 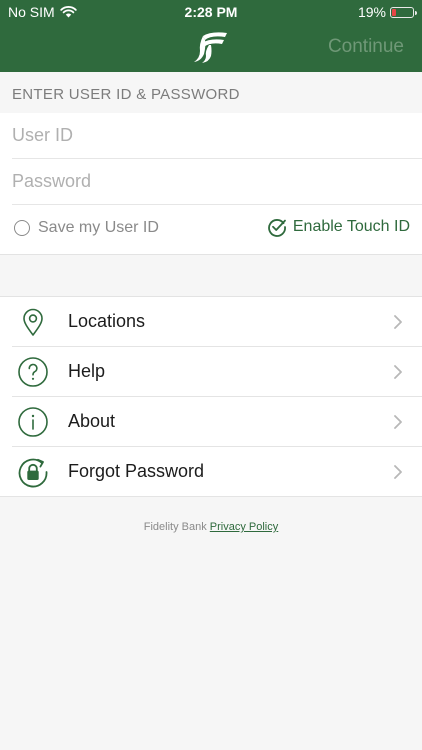 I want to click on info-circle-icon, so click(x=33, y=422).